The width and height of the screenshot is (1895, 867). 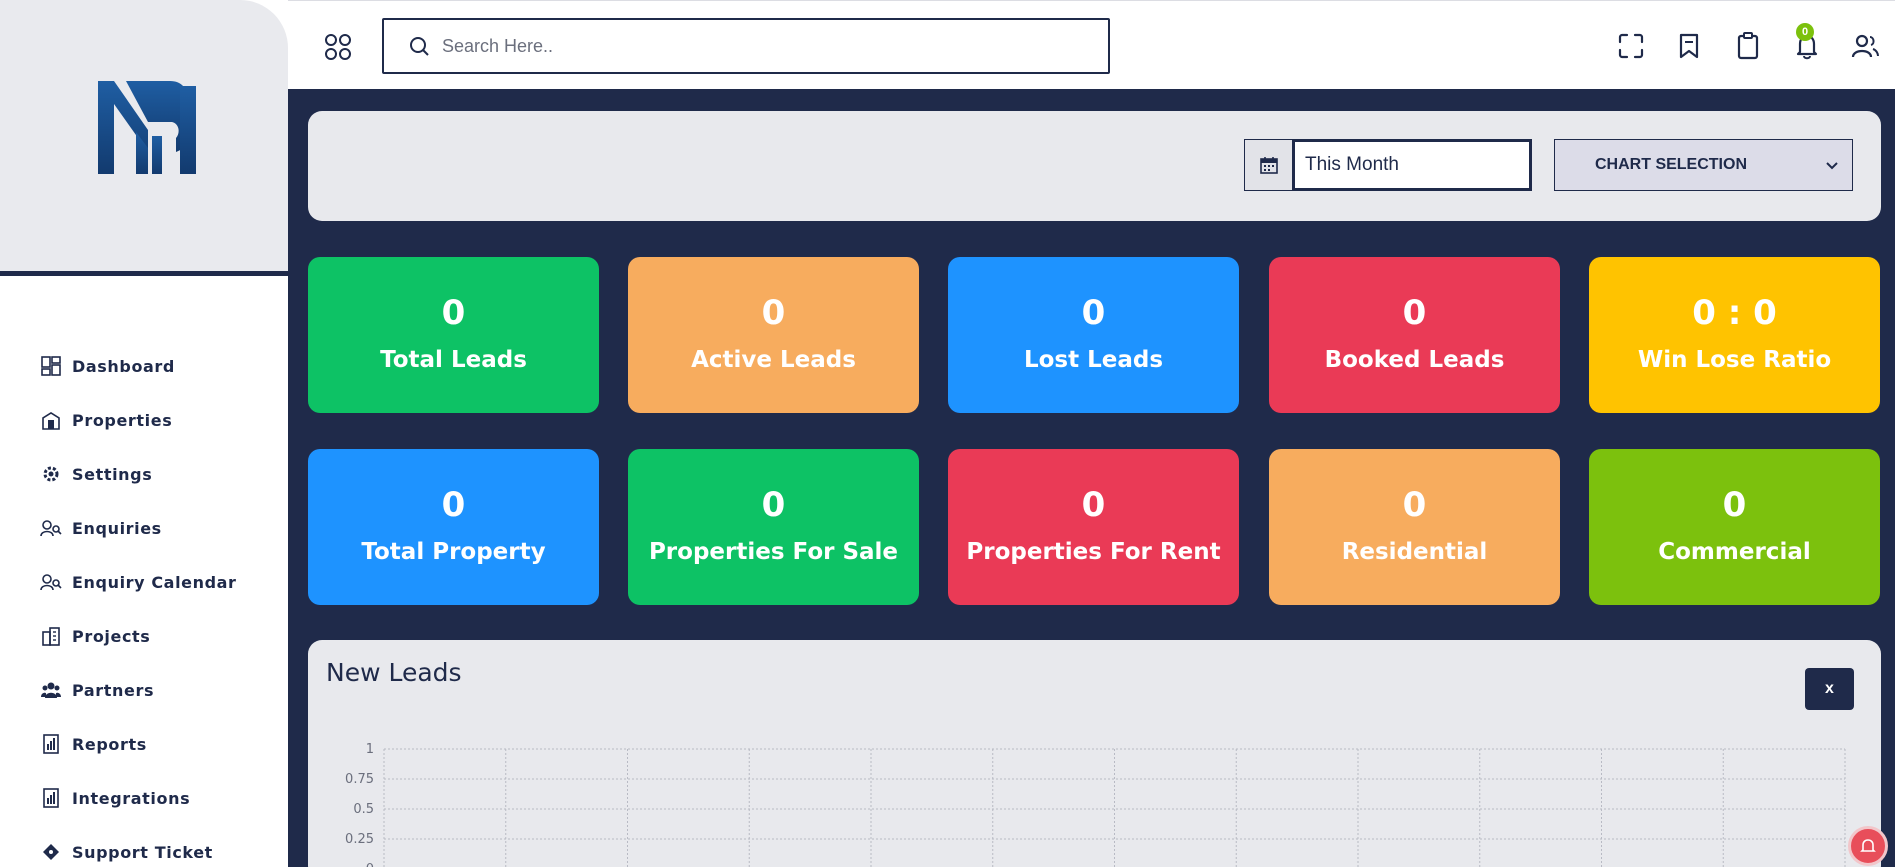 I want to click on y-tick-label: 0, so click(x=370, y=864).